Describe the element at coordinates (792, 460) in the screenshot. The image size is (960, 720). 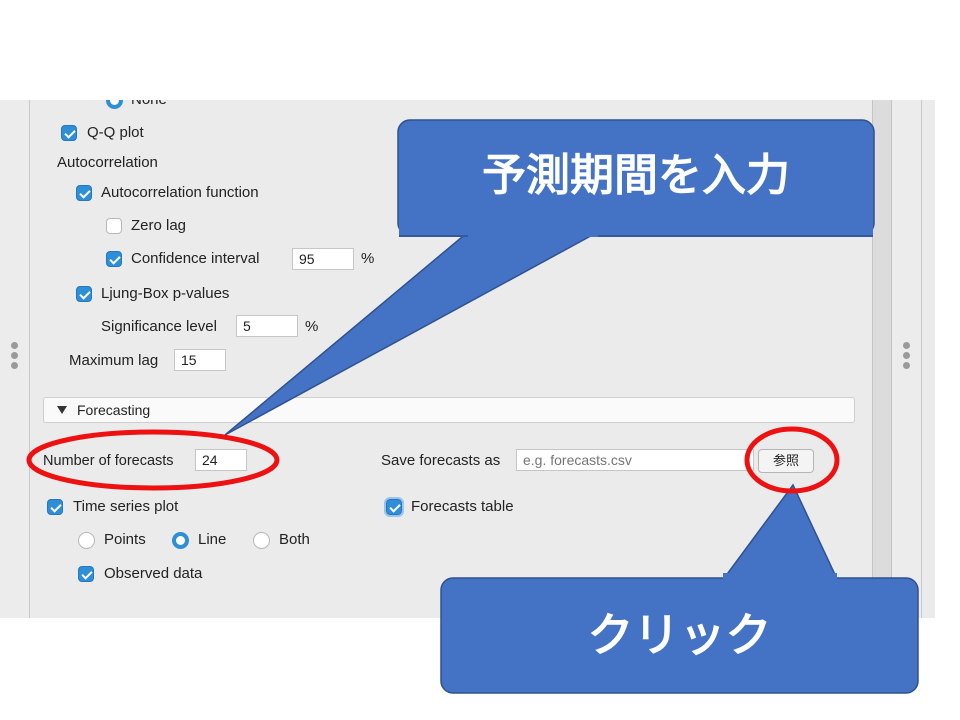
I see `highlight-ellipse-browse` at that location.